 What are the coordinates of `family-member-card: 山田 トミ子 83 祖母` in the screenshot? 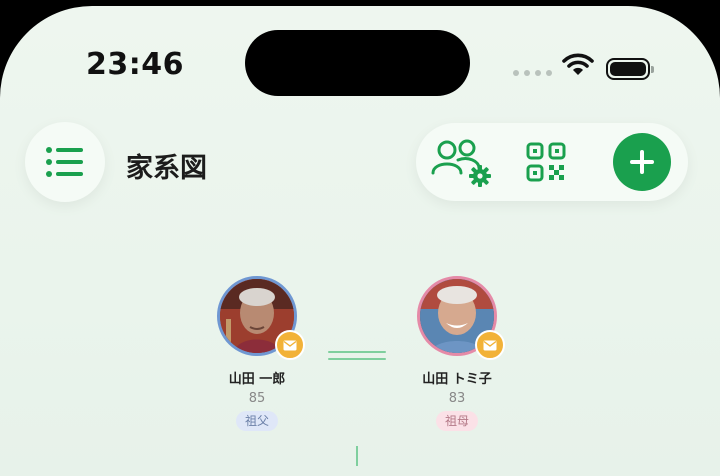 It's located at (457, 353).